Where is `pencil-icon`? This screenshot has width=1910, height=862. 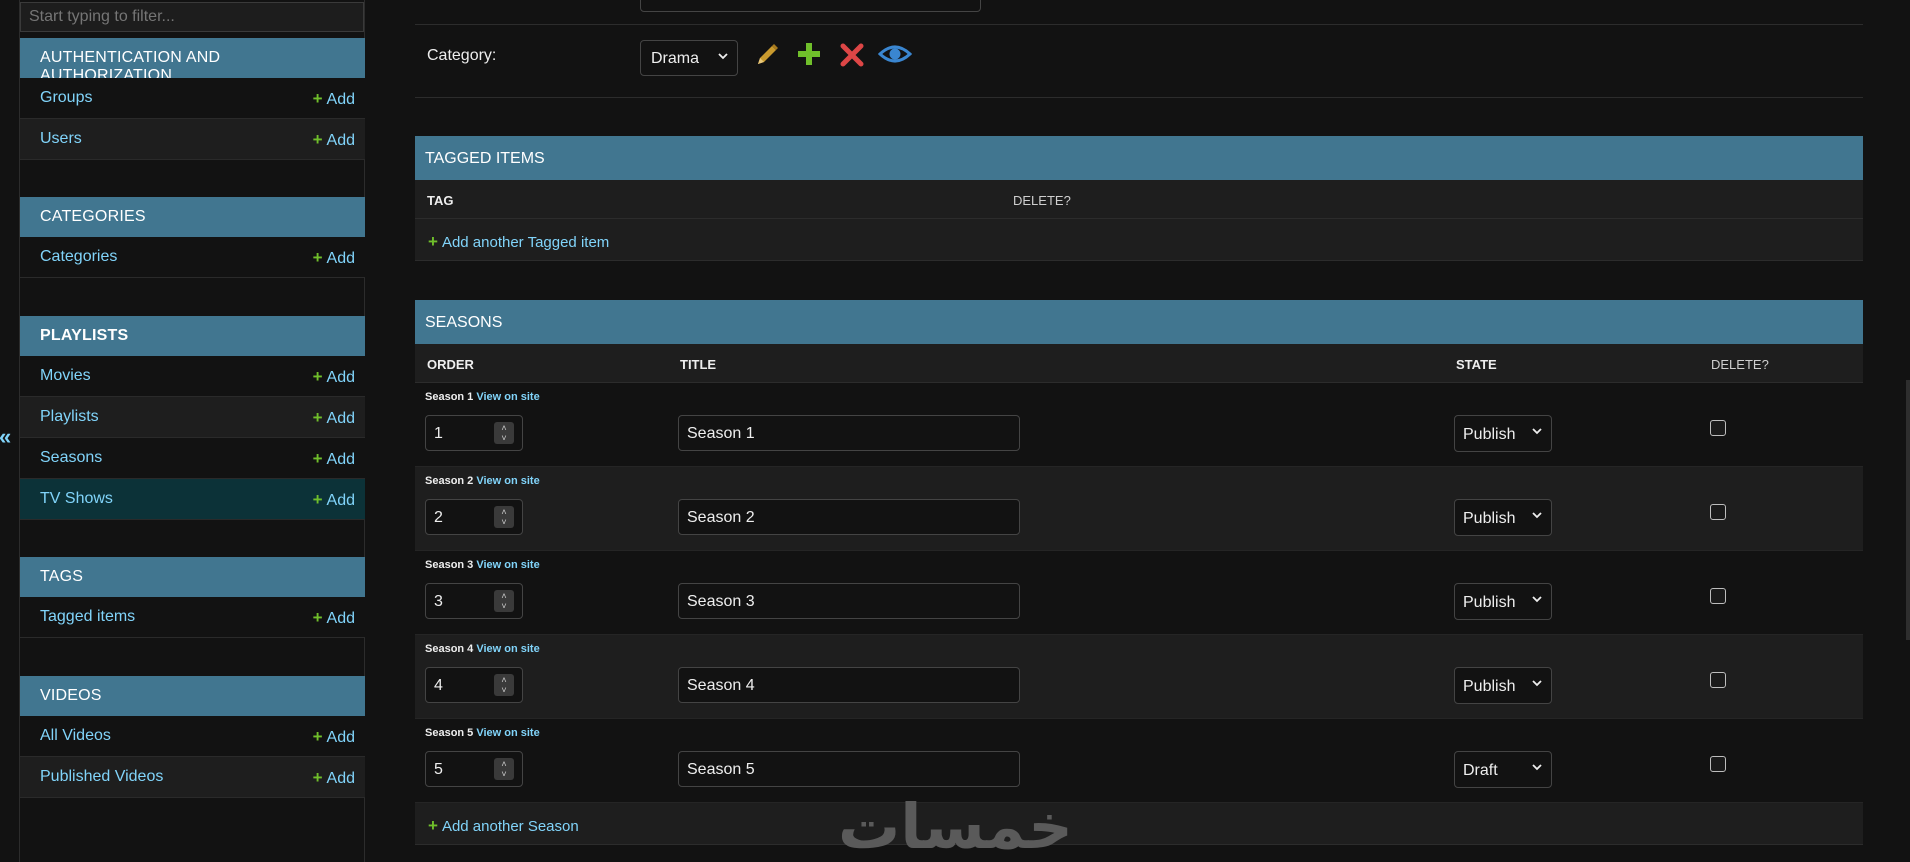
pencil-icon is located at coordinates (767, 55).